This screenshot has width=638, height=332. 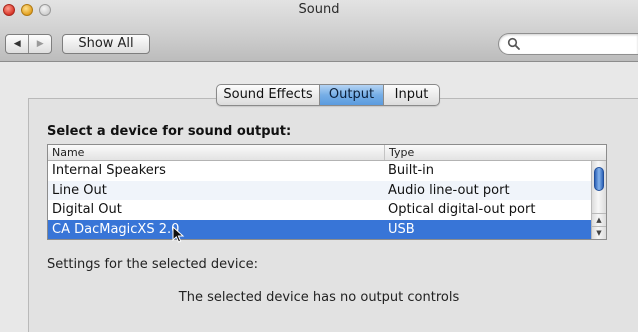 I want to click on column-header-name: Name, so click(x=216, y=152).